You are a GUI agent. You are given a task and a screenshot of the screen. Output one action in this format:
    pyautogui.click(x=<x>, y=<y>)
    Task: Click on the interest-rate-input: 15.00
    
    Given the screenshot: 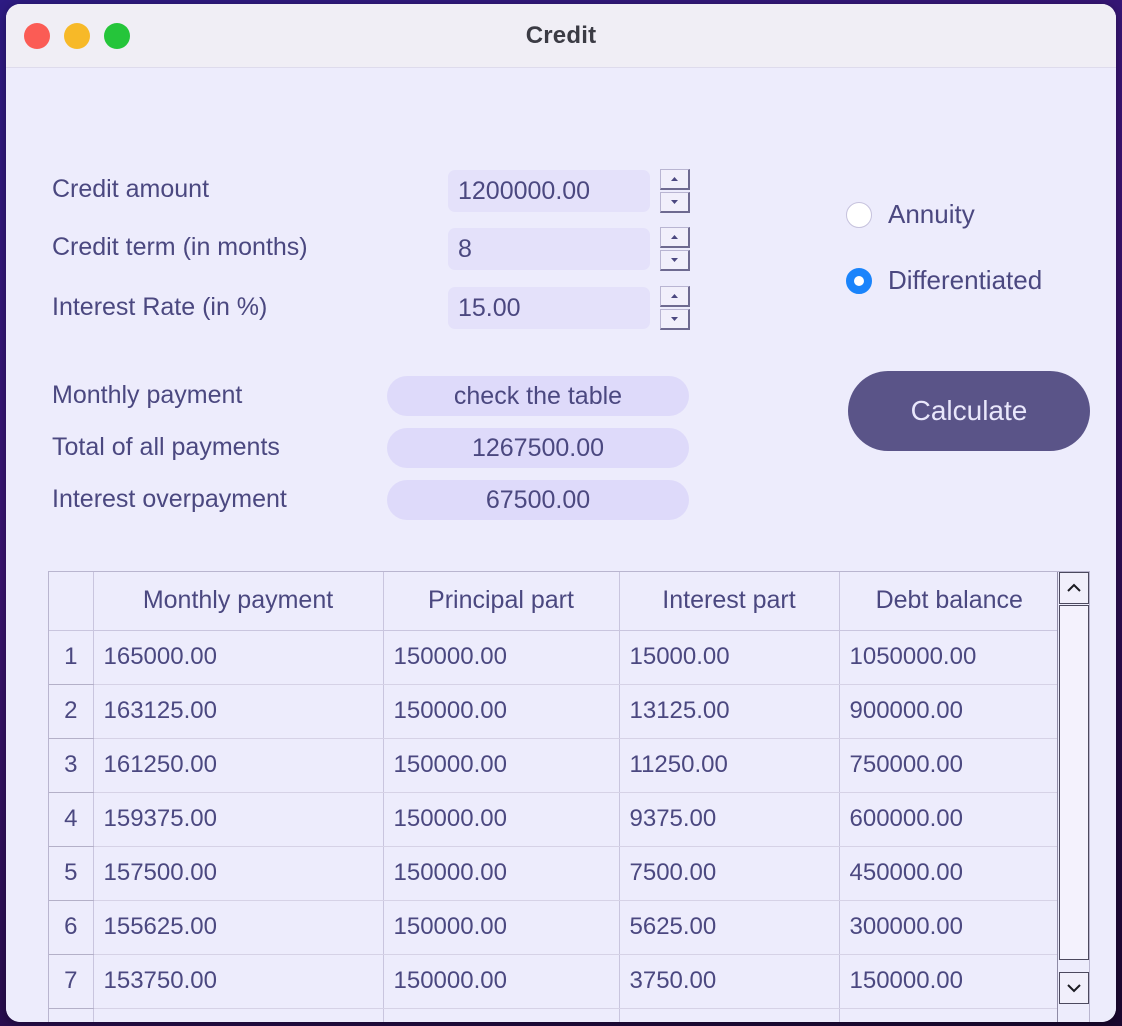 What is the action you would take?
    pyautogui.click(x=549, y=308)
    